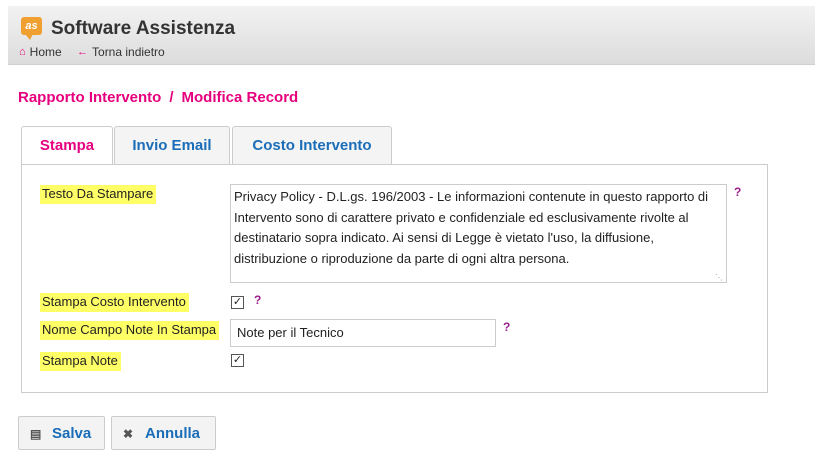  What do you see at coordinates (22, 52) in the screenshot?
I see `home-icon: ⌂` at bounding box center [22, 52].